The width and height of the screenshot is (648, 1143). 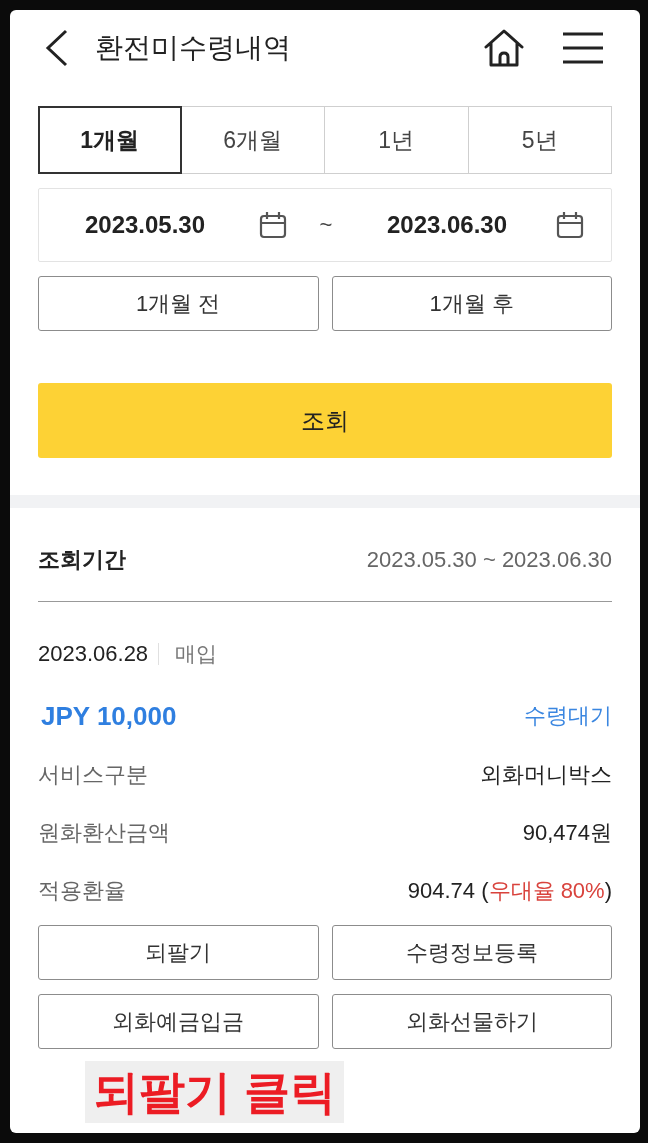 I want to click on transaction-type: 매입, so click(x=196, y=654).